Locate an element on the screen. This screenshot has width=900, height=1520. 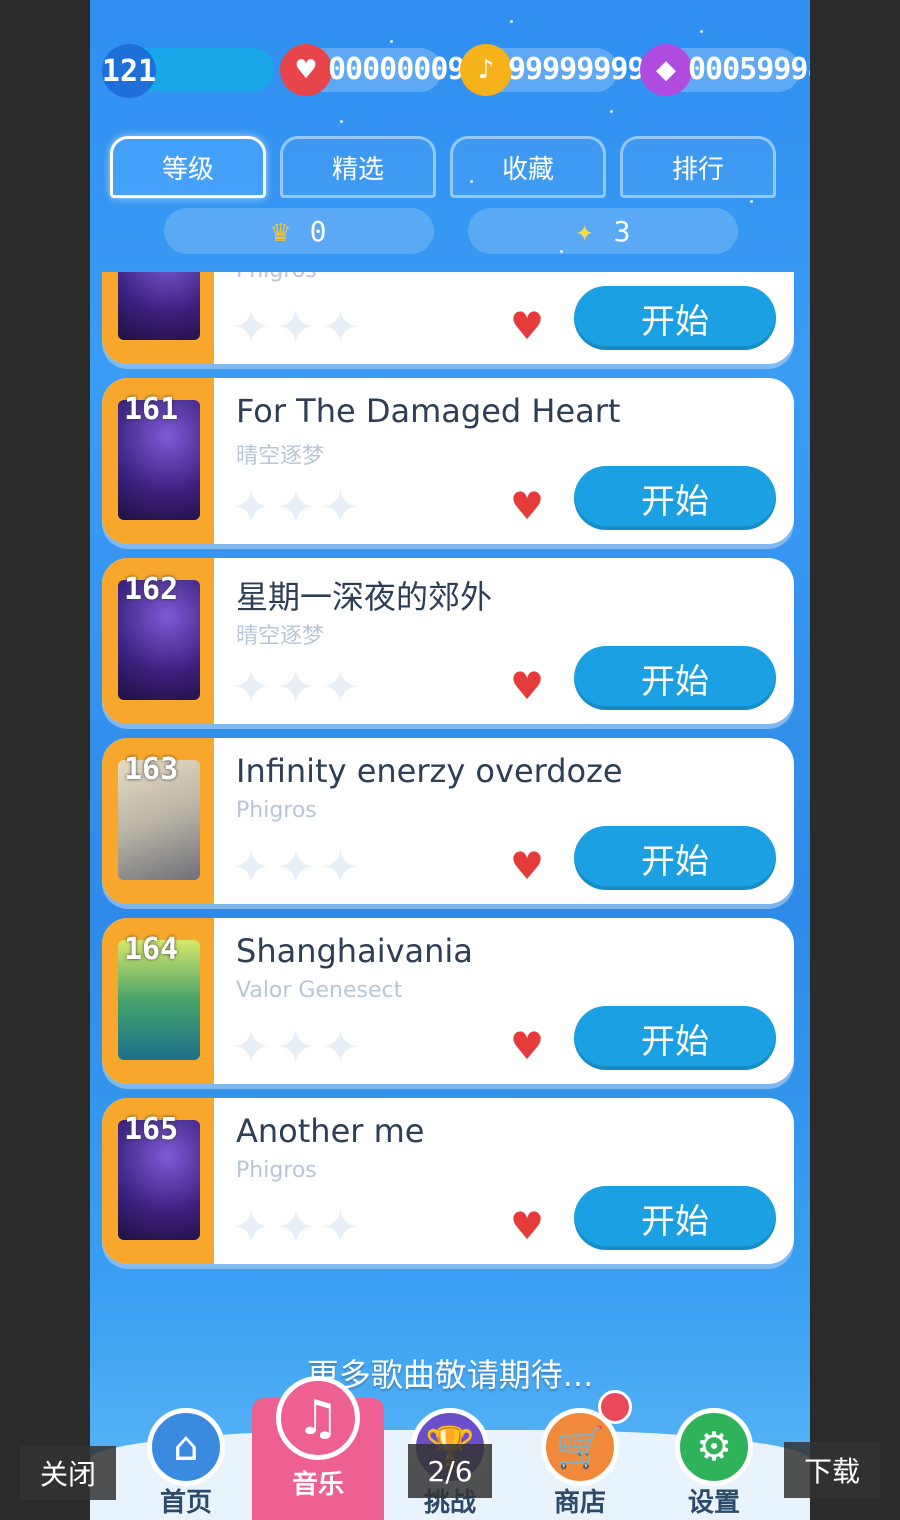
tab-featured: 精选 is located at coordinates (358, 167).